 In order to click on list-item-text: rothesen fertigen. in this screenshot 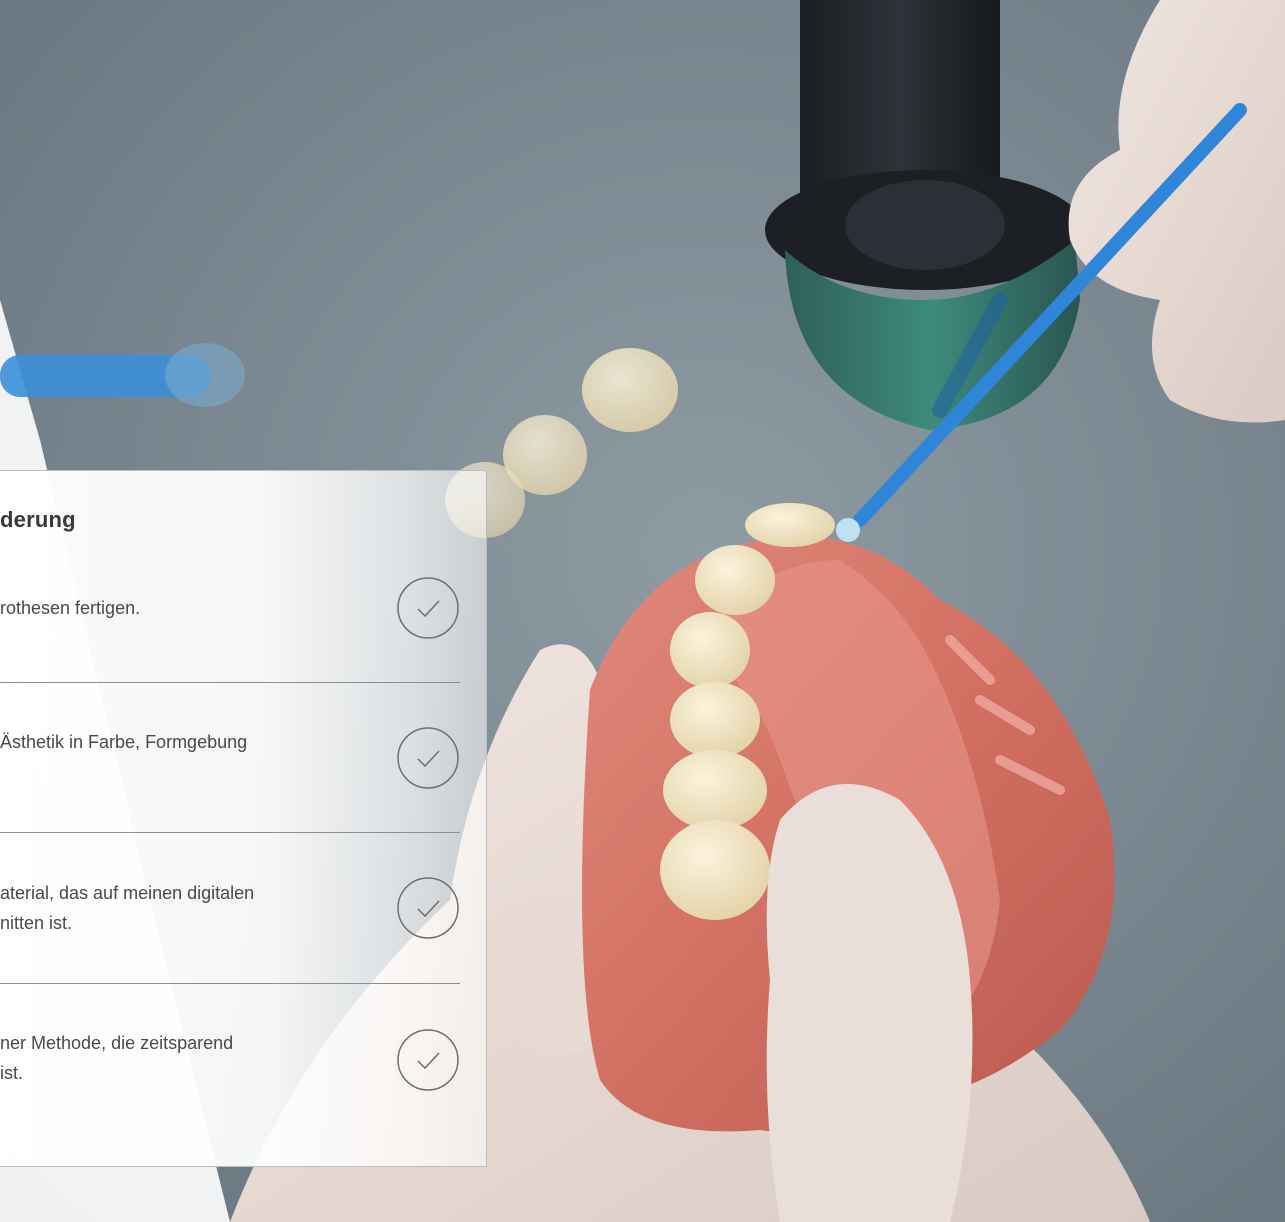, I will do `click(70, 608)`.